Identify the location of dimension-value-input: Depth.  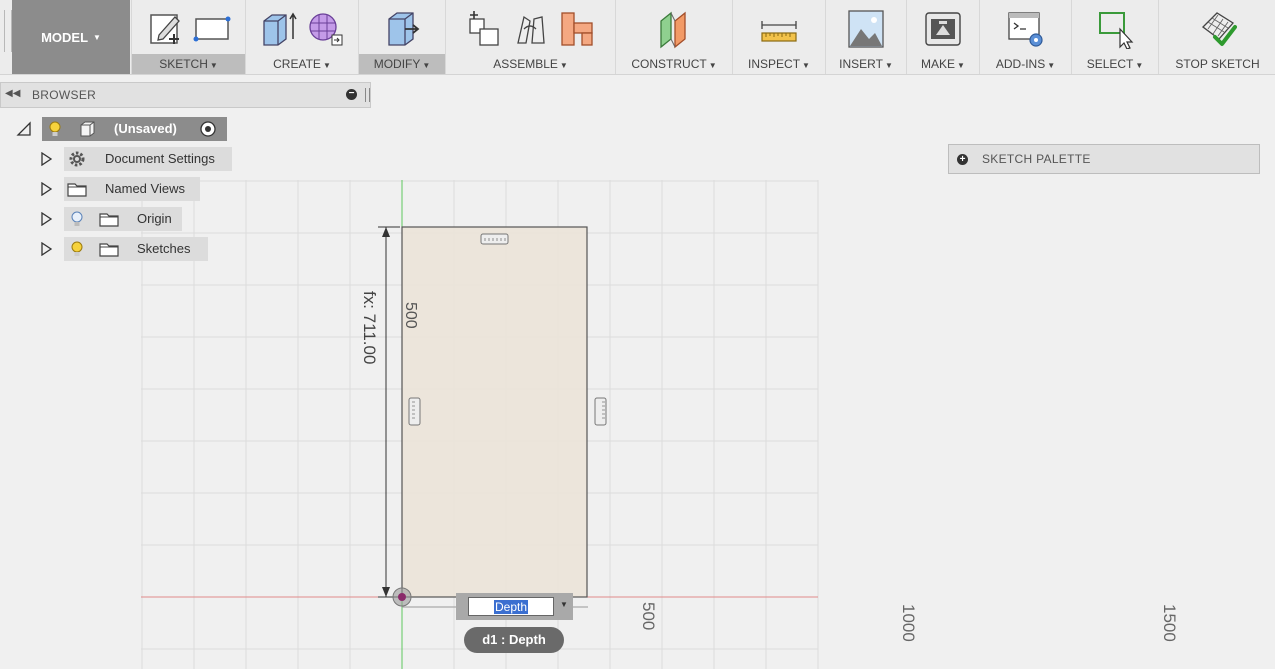
(511, 606).